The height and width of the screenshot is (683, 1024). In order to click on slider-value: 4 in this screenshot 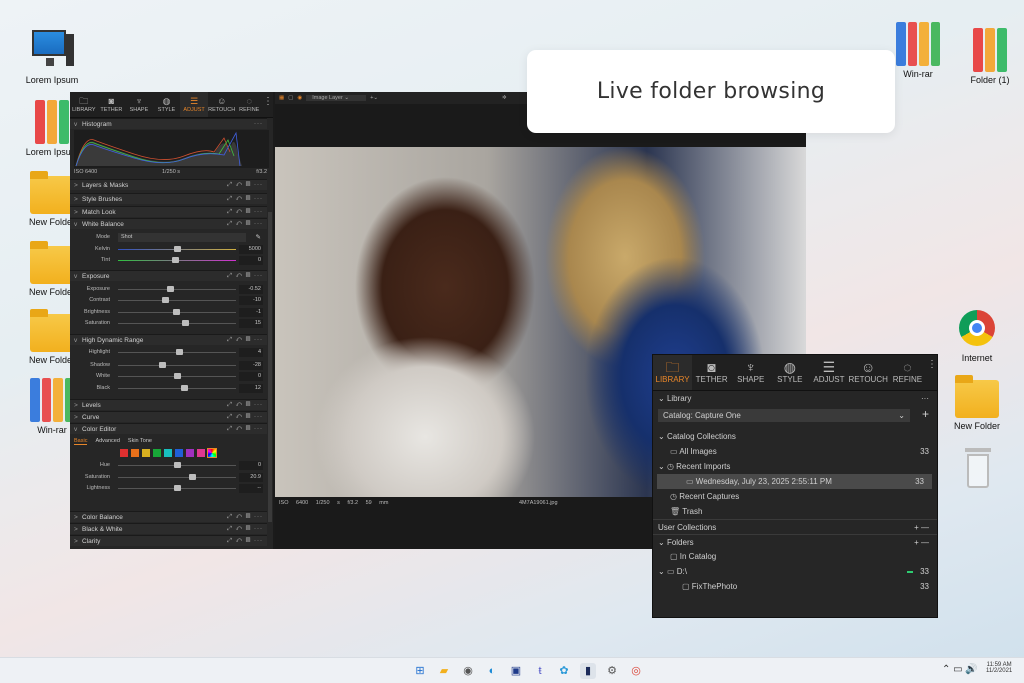, I will do `click(251, 352)`.